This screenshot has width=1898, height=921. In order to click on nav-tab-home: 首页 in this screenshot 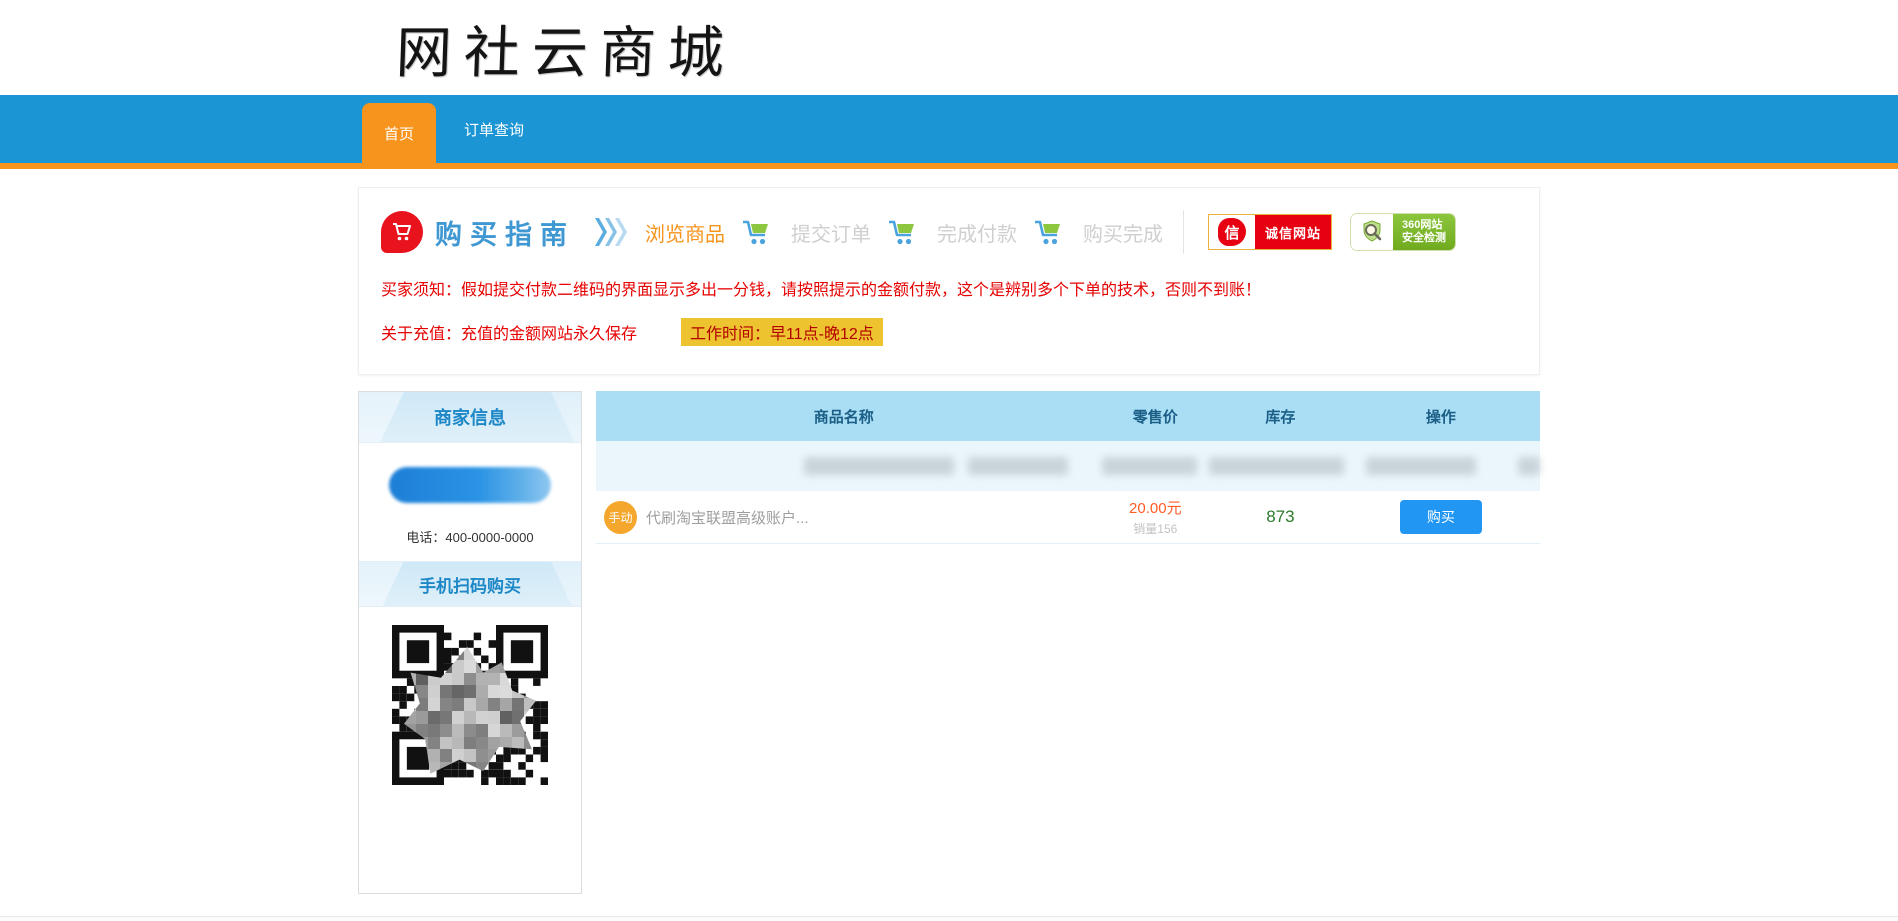, I will do `click(399, 133)`.